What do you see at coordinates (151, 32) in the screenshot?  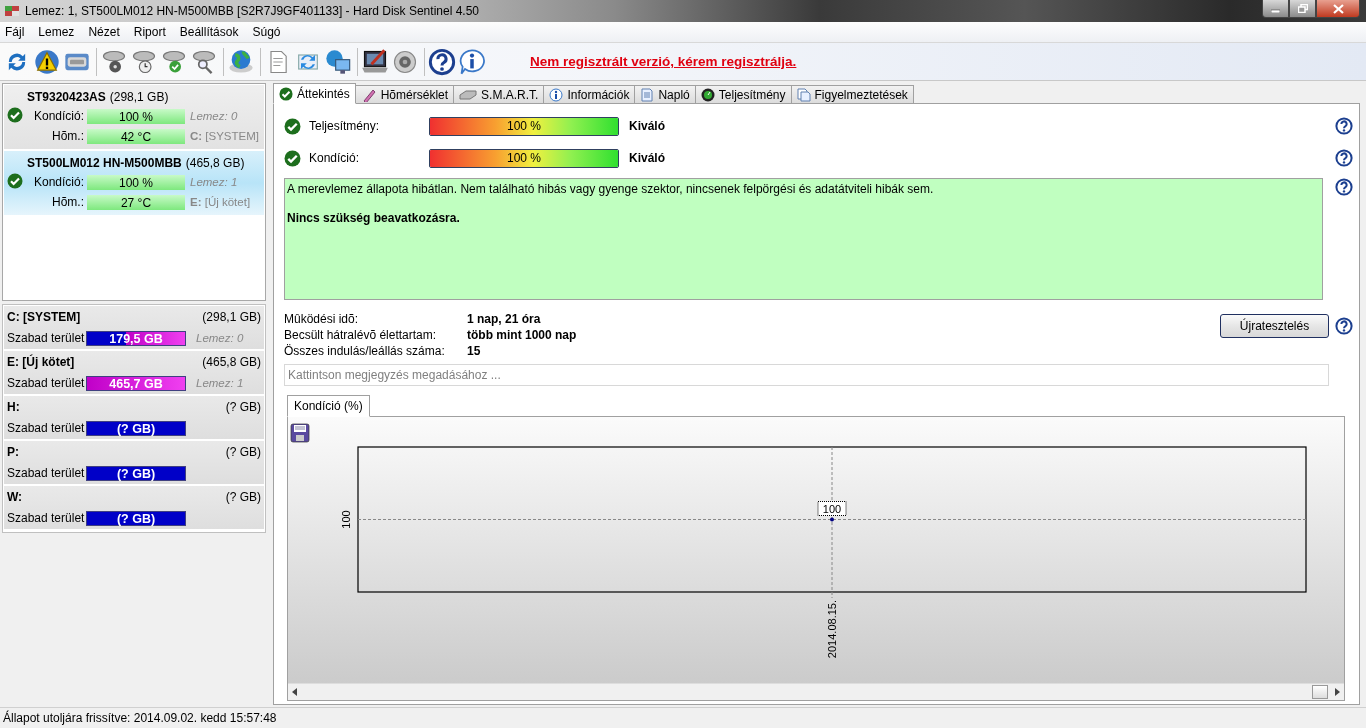 I see `menu-item: Riport` at bounding box center [151, 32].